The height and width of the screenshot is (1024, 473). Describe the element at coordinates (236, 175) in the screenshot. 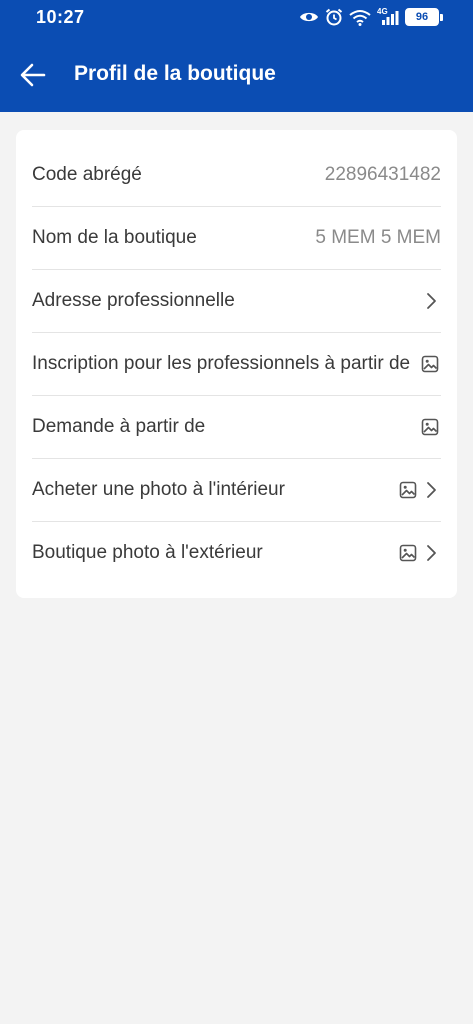

I see `row-short-code: Code abrégé 22896431482` at that location.